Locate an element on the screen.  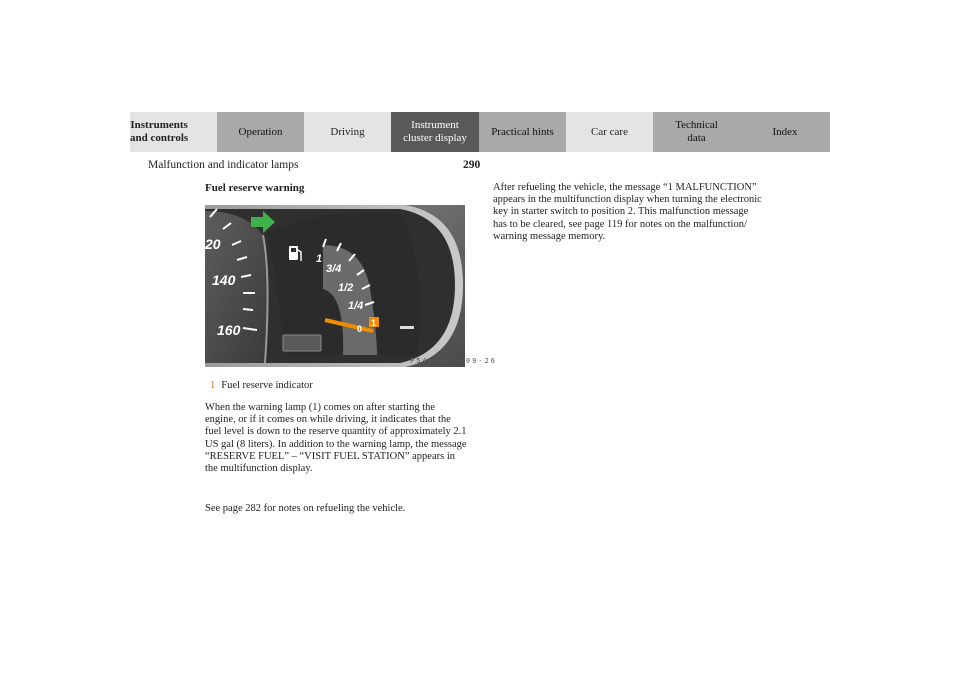
fuel-label-empty: 0 is located at coordinates (359, 329).